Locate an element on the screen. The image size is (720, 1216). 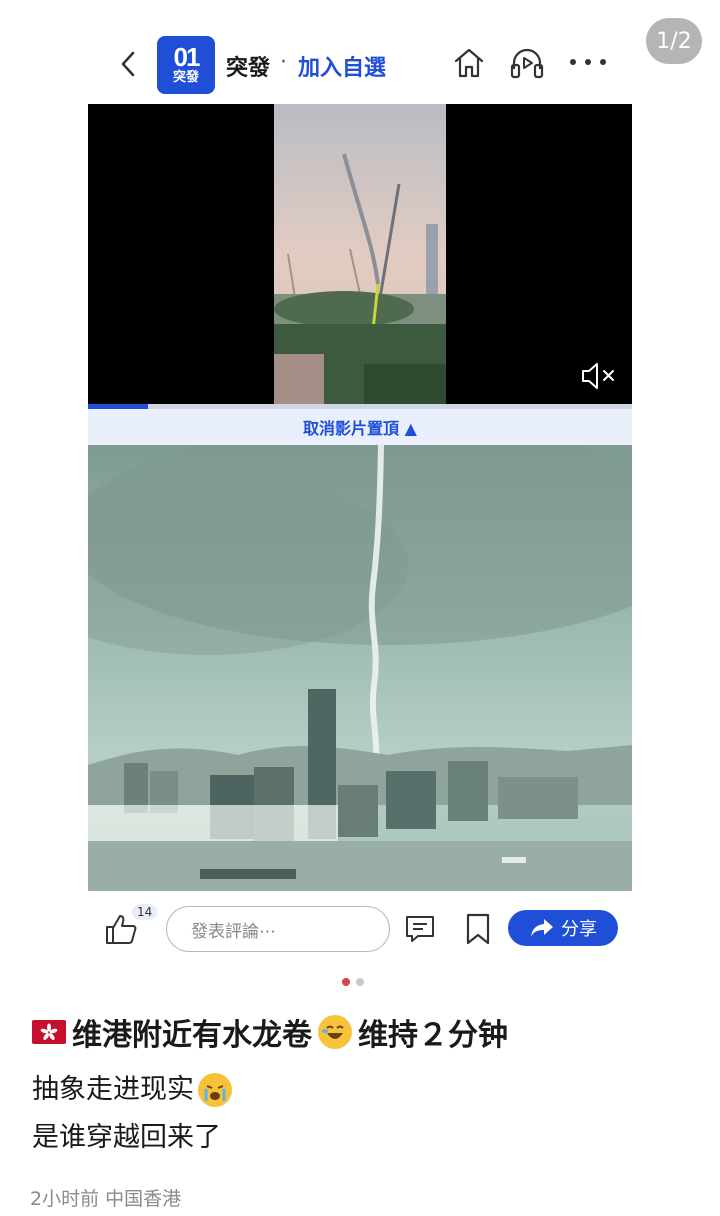
pager-dot is located at coordinates (360, 982).